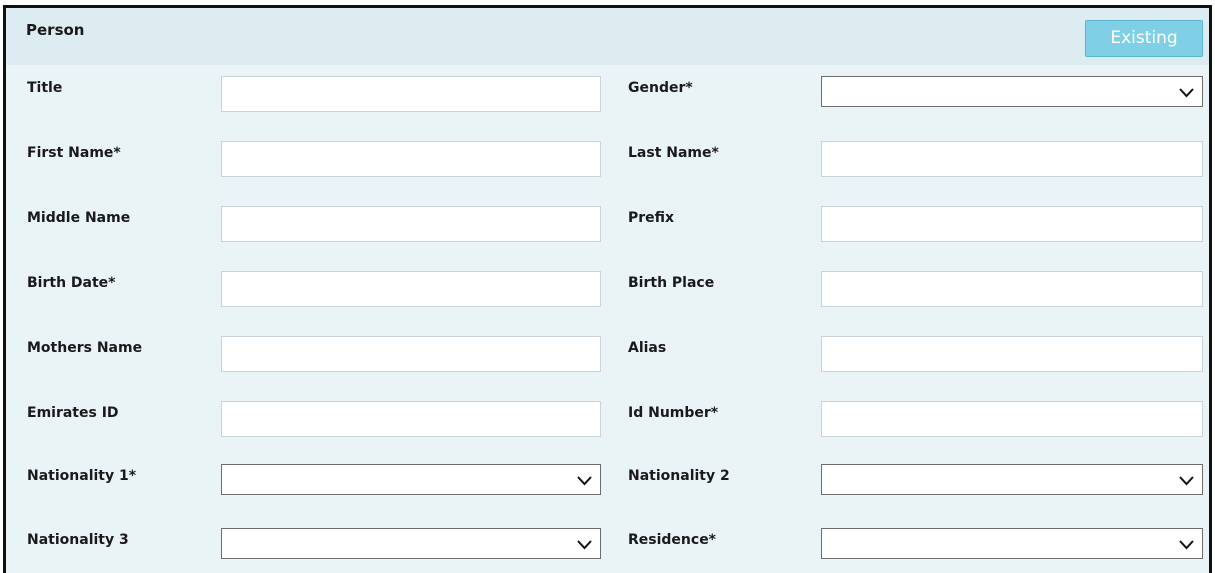  Describe the element at coordinates (411, 289) in the screenshot. I see `birth-date-input` at that location.